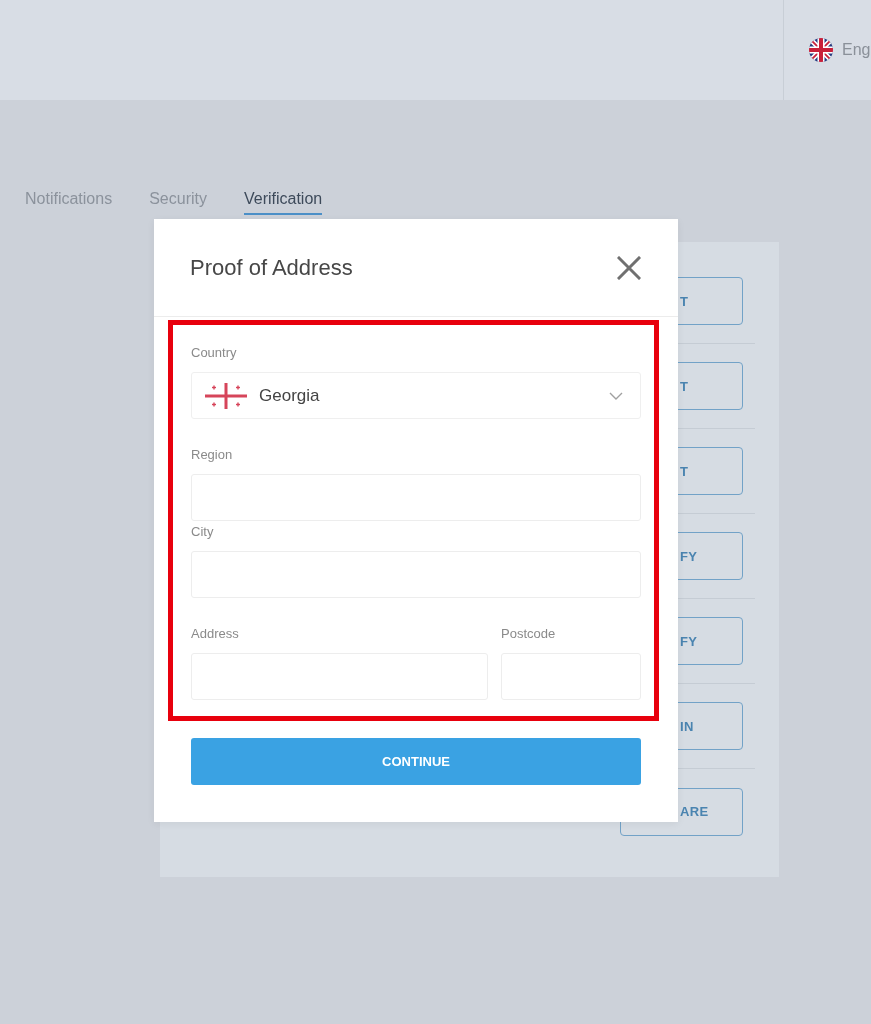 The image size is (871, 1024). I want to click on tab: Security, so click(178, 202).